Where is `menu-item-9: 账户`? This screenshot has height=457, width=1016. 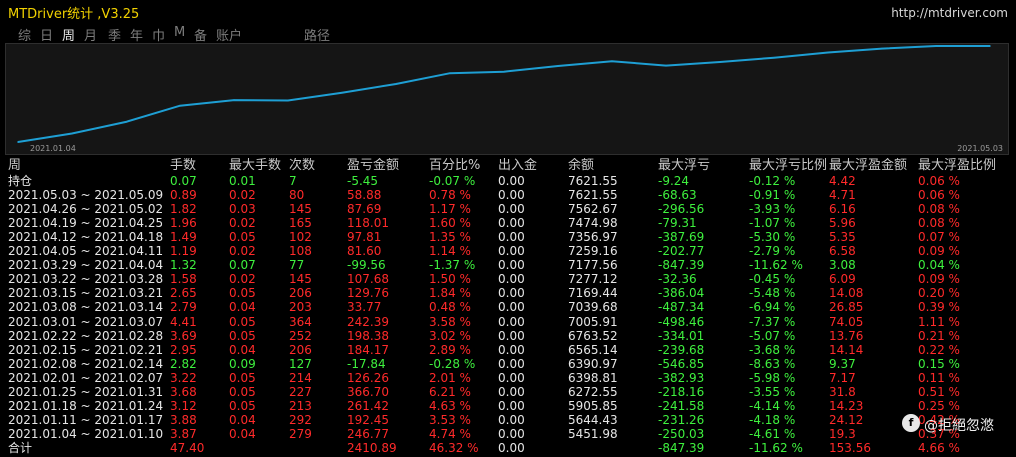 menu-item-9: 账户 is located at coordinates (229, 34).